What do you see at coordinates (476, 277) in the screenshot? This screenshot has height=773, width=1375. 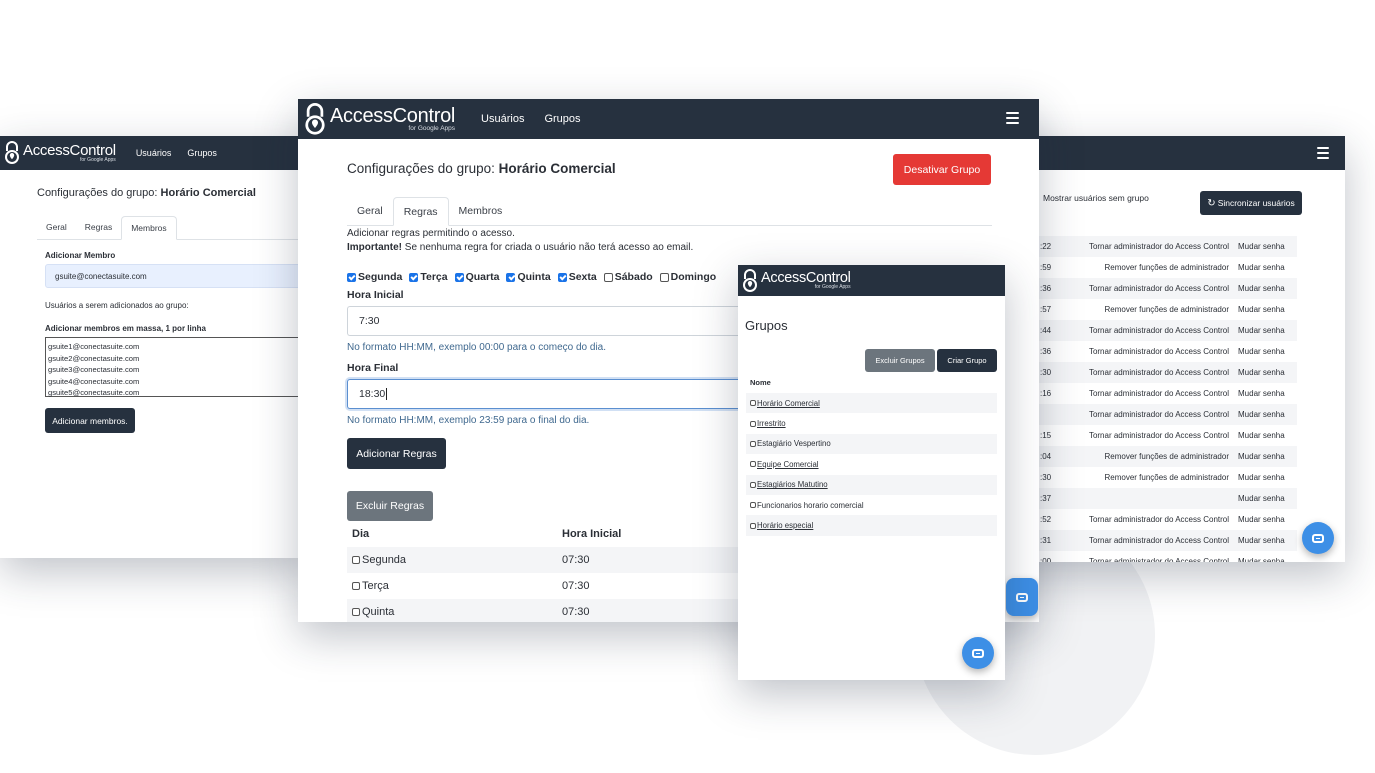 I see `day-checkbox-item: Quarta` at bounding box center [476, 277].